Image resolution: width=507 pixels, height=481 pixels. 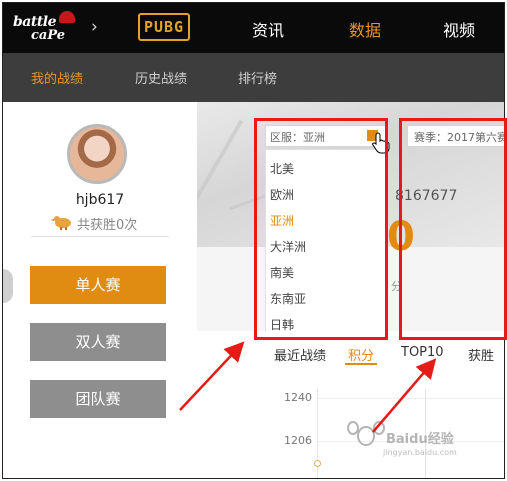 What do you see at coordinates (298, 397) in the screenshot?
I see `y-tick-label: 1240` at bounding box center [298, 397].